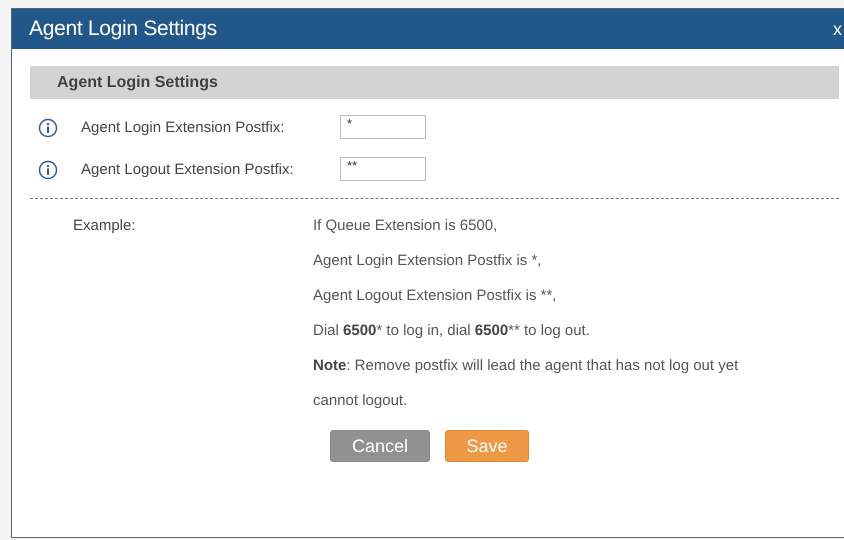  Describe the element at coordinates (452, 331) in the screenshot. I see `example-text: Dial 6500* to log in, dial 6500** to log out.` at that location.